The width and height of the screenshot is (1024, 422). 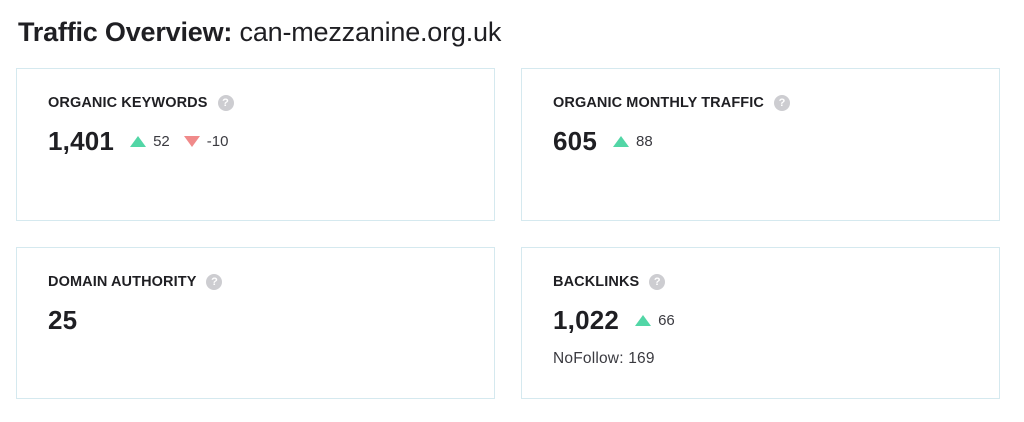 What do you see at coordinates (603, 141) in the screenshot?
I see `organic-monthly-traffic-metric: 605 88` at bounding box center [603, 141].